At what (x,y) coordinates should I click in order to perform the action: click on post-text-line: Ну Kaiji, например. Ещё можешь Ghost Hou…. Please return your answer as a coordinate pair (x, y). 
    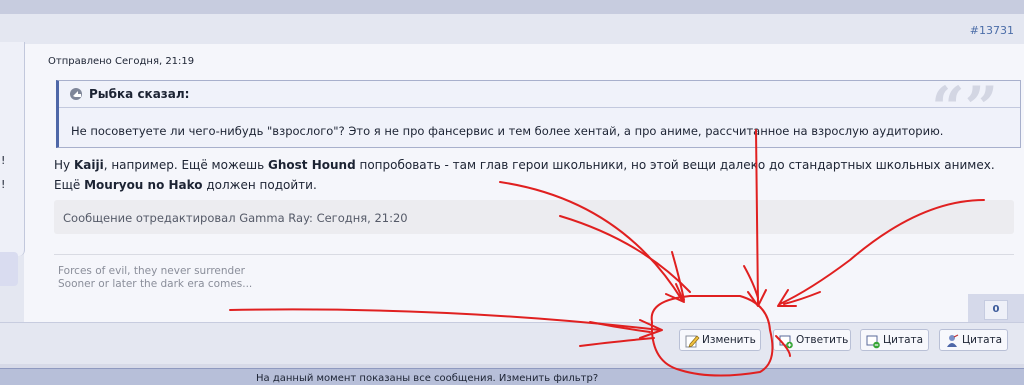
    Looking at the image, I should click on (524, 165).